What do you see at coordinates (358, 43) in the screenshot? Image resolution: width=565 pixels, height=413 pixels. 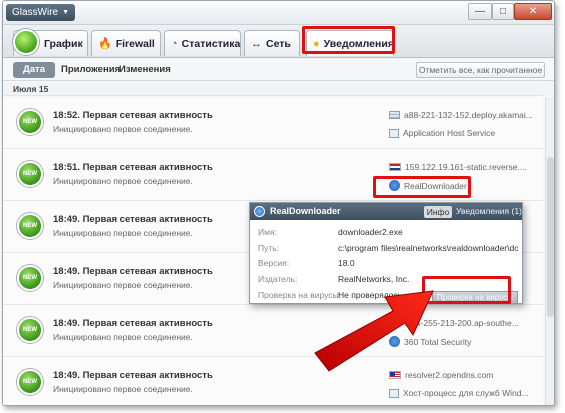 I see `tab-notifications-label: Уведомления` at bounding box center [358, 43].